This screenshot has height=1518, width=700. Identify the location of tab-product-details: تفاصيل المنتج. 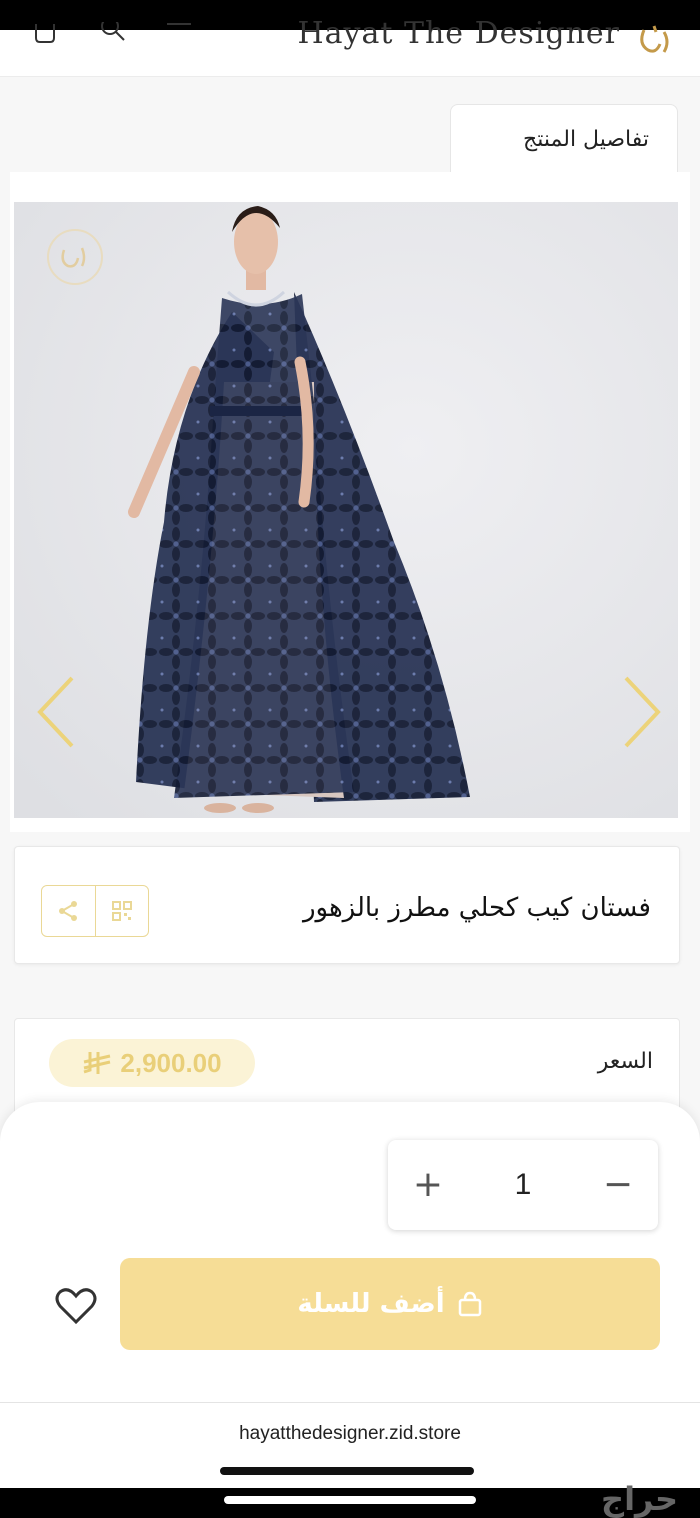
(564, 138).